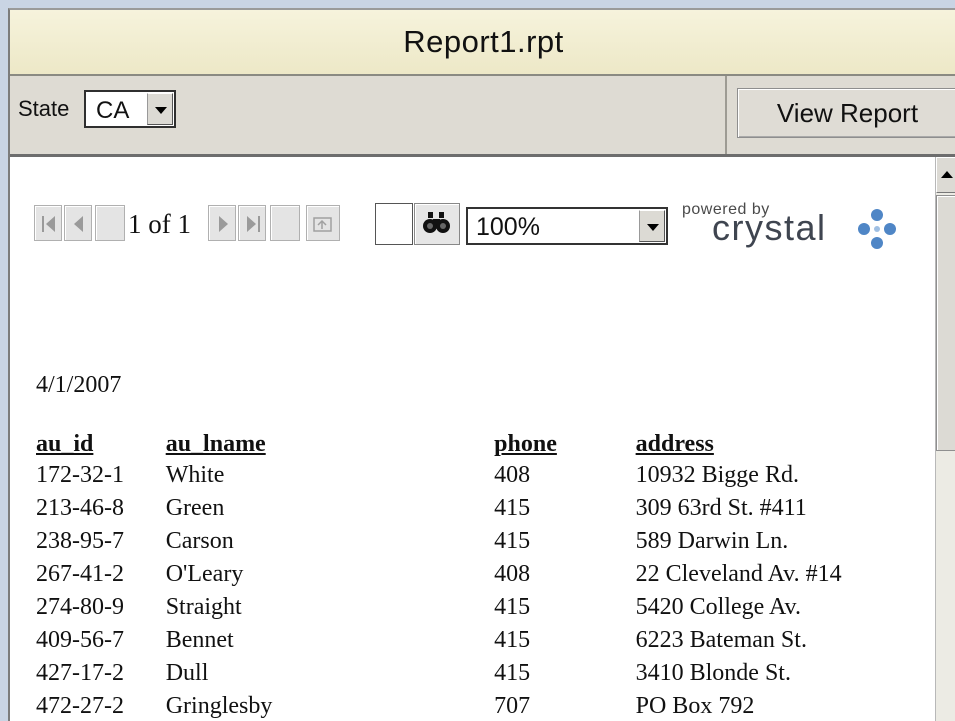  I want to click on table-row: 238-95-7 Carson 415 589 Darwin Ln., so click(485, 541).